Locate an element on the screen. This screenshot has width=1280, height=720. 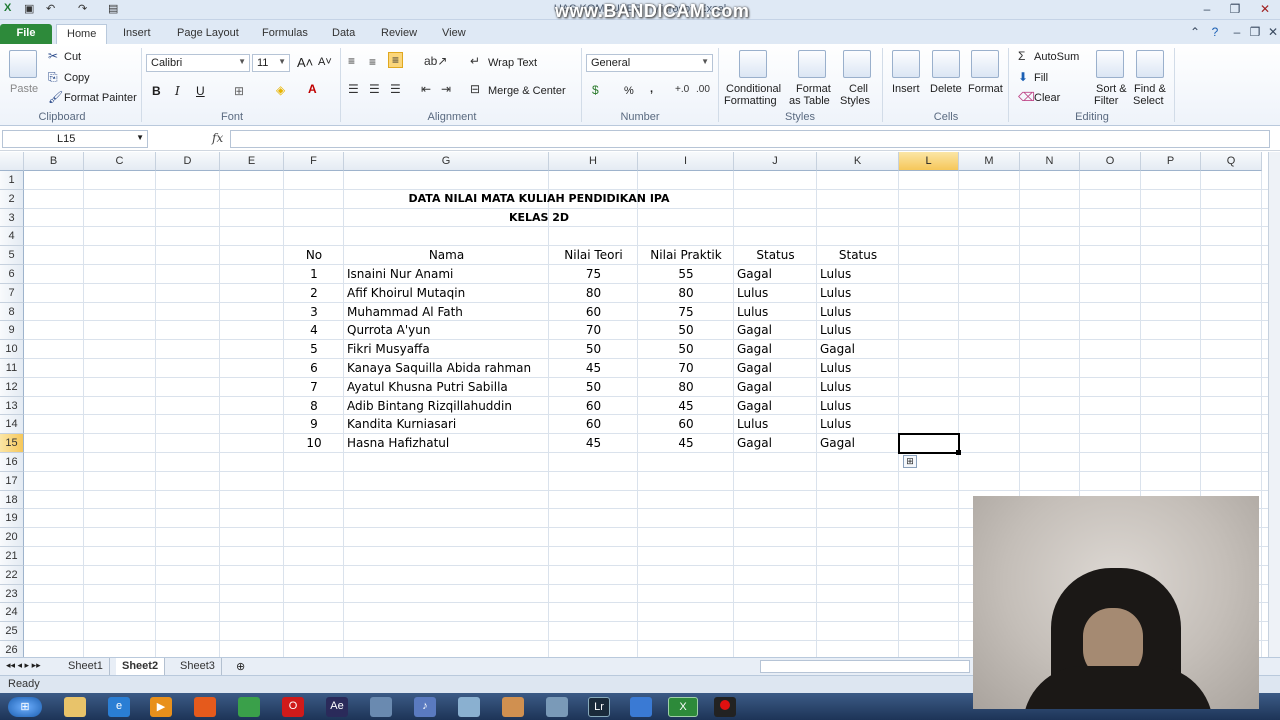
row-header: 2 is located at coordinates (12, 199).